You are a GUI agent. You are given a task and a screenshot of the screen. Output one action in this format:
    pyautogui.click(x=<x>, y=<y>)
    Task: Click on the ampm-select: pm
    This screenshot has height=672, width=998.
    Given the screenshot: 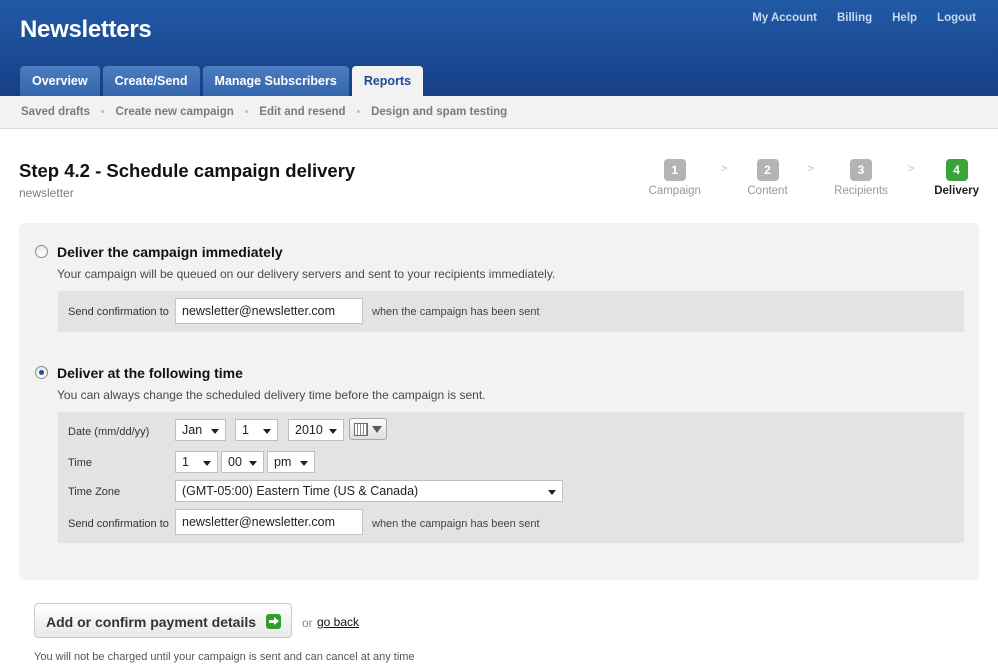 What is the action you would take?
    pyautogui.click(x=291, y=462)
    